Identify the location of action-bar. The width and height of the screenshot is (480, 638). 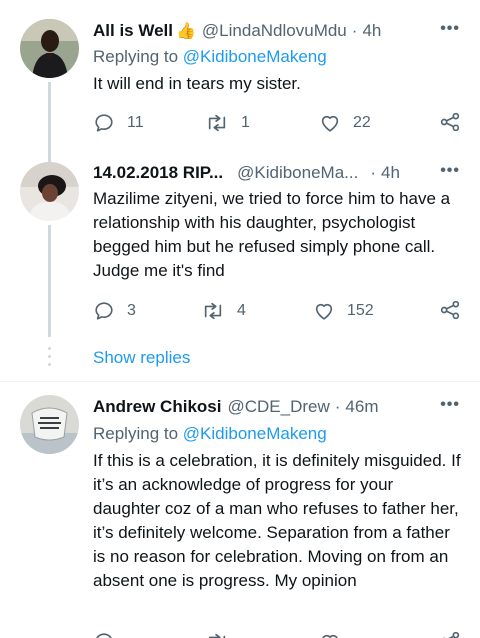
(276, 634).